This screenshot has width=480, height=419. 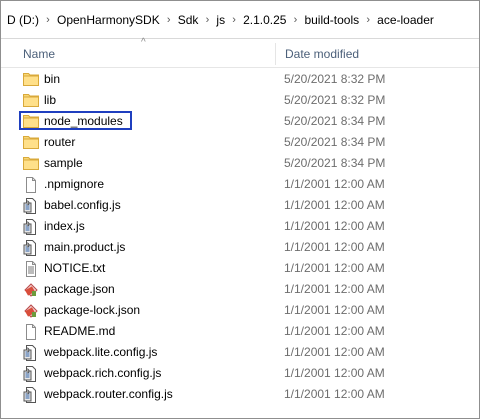 What do you see at coordinates (240, 121) in the screenshot?
I see `folder-row: node_modules 5/20/2021 8:34 PM` at bounding box center [240, 121].